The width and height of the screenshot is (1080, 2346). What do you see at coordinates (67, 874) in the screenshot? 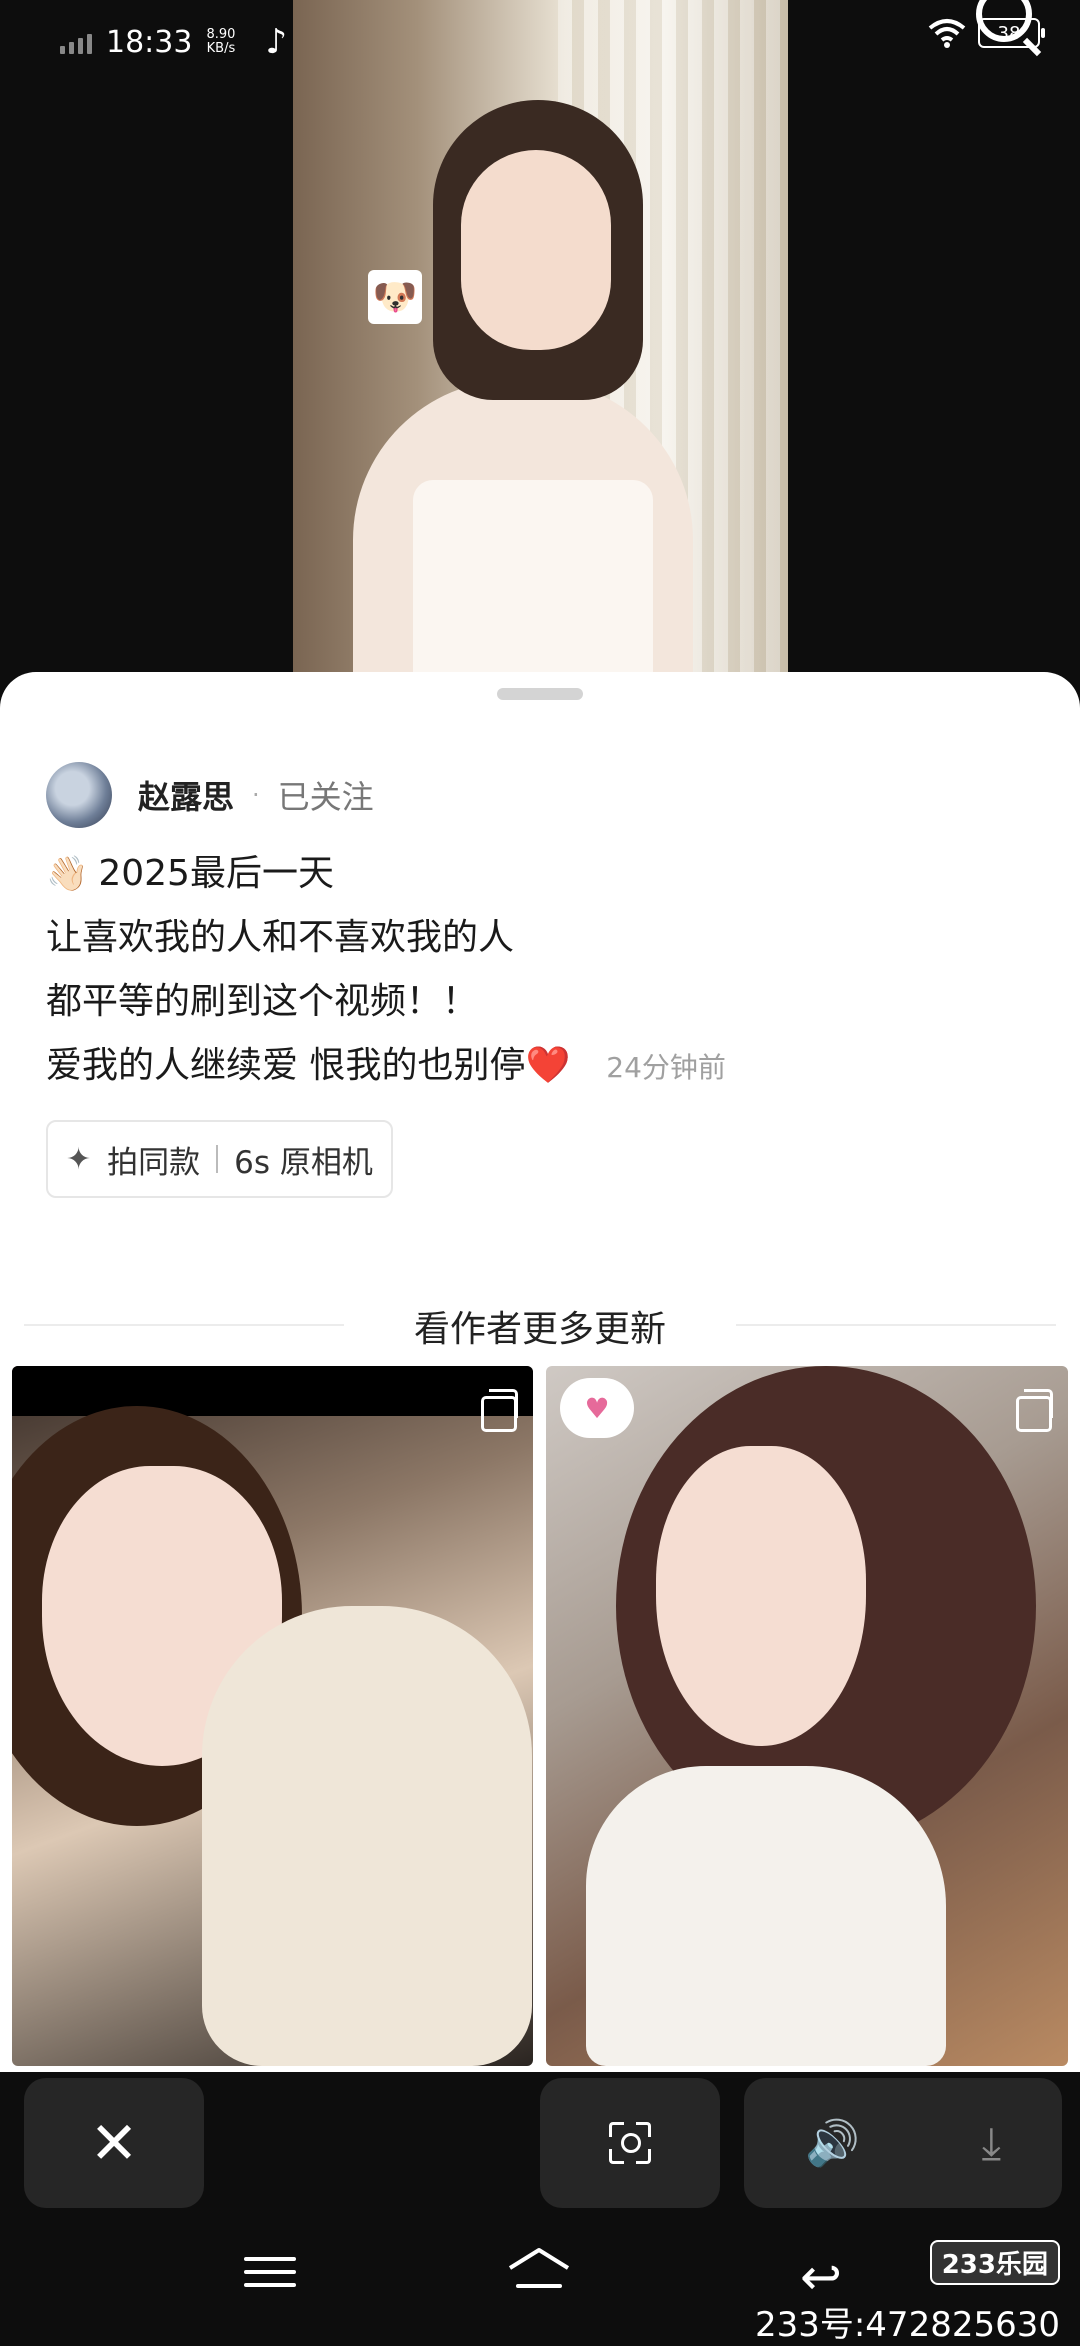
I see `waving-hand-icon: 👋🏻` at bounding box center [67, 874].